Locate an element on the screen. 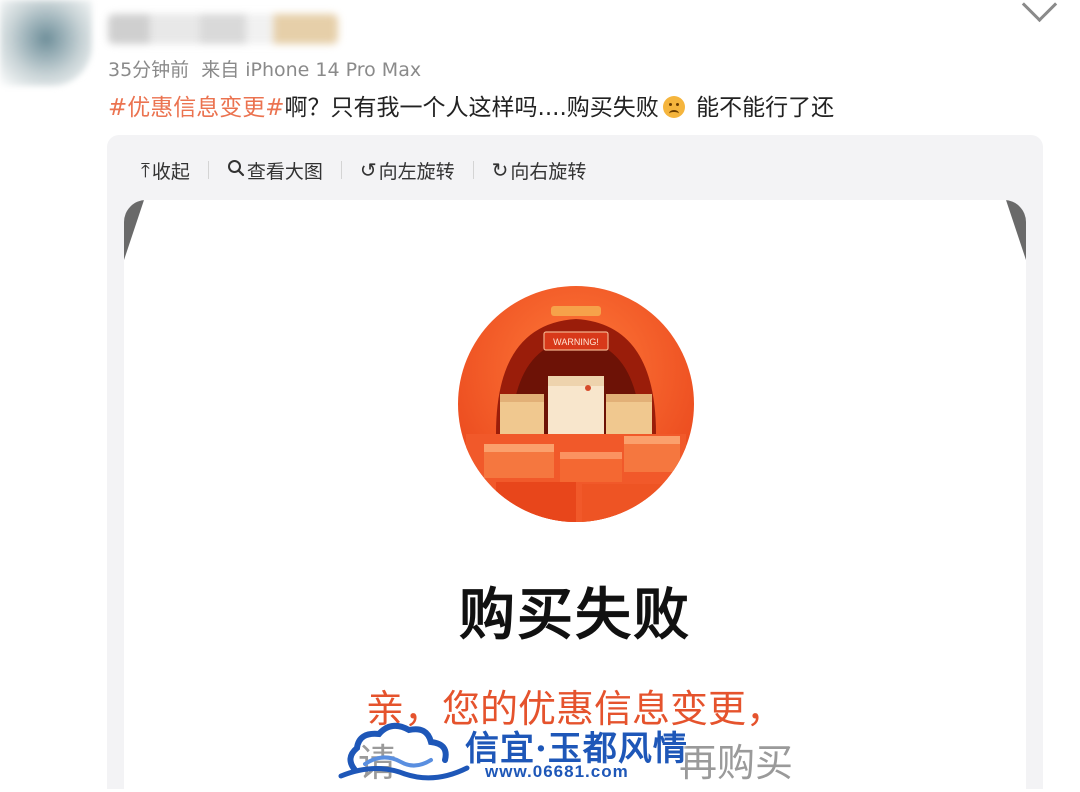  rotate-right-label: 向右旋转 is located at coordinates (548, 171).